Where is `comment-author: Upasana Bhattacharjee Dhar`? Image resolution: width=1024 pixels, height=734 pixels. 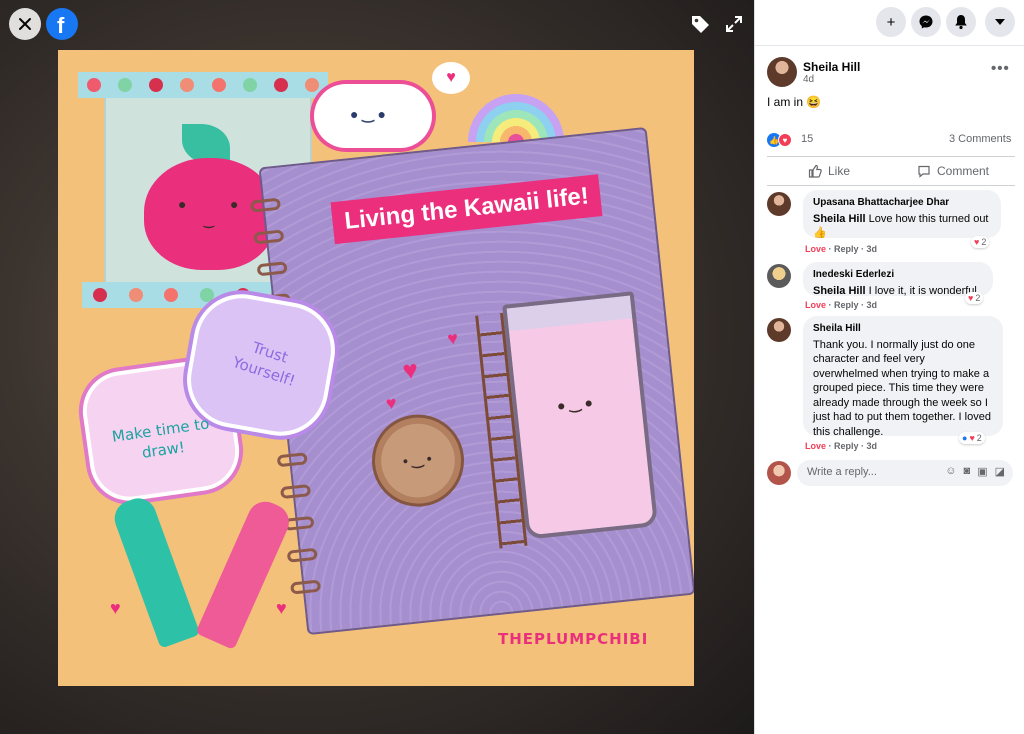
comment-author: Upasana Bhattacharjee Dhar is located at coordinates (902, 203).